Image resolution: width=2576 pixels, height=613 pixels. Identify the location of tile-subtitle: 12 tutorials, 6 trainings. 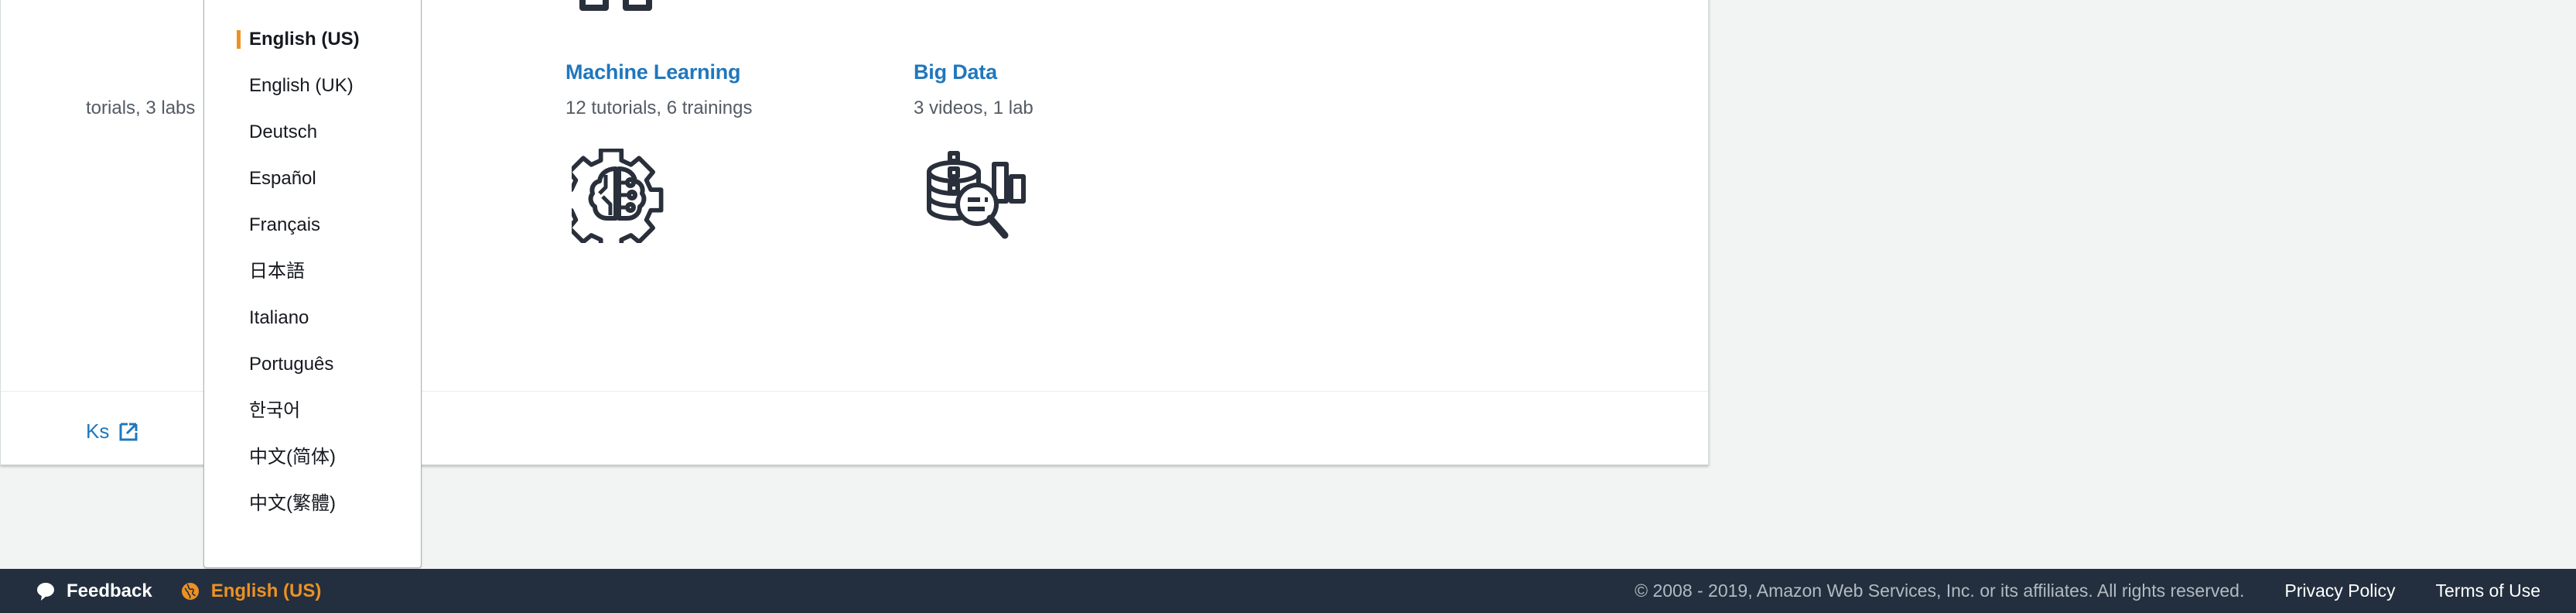
(659, 108).